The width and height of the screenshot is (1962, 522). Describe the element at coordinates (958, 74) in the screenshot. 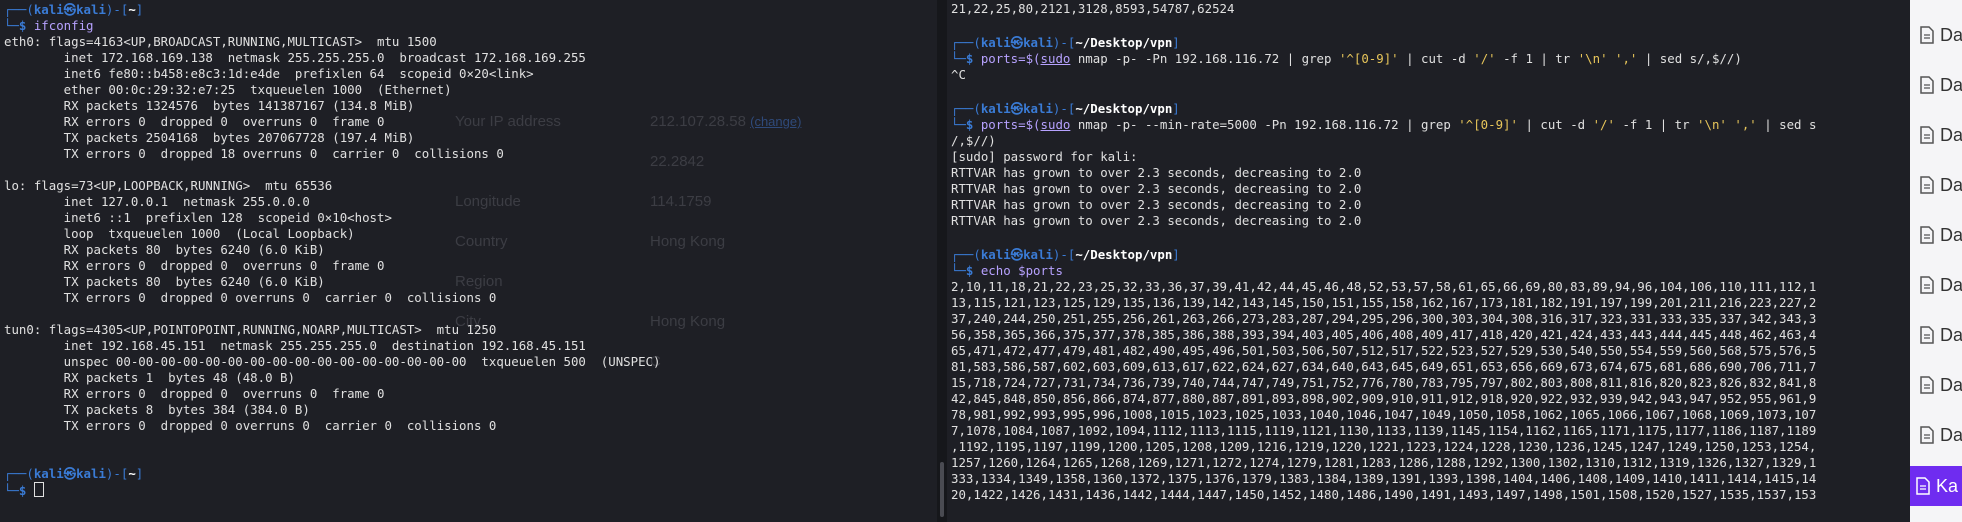

I see `output-line: ^C` at that location.